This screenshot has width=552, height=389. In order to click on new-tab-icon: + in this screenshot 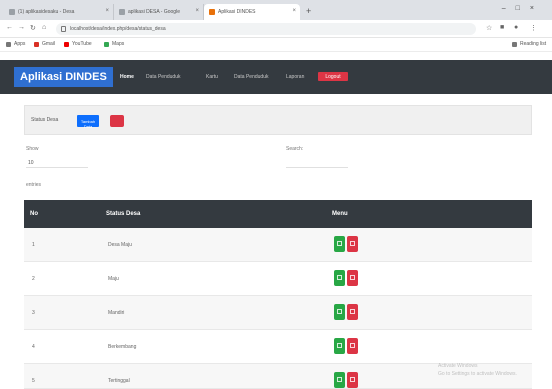, I will do `click(308, 11)`.